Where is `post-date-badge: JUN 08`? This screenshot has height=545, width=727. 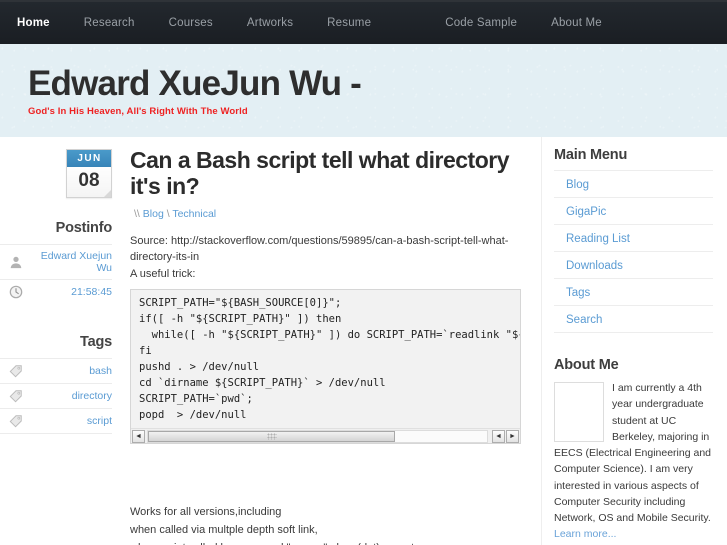
post-date-badge: JUN 08 is located at coordinates (89, 173).